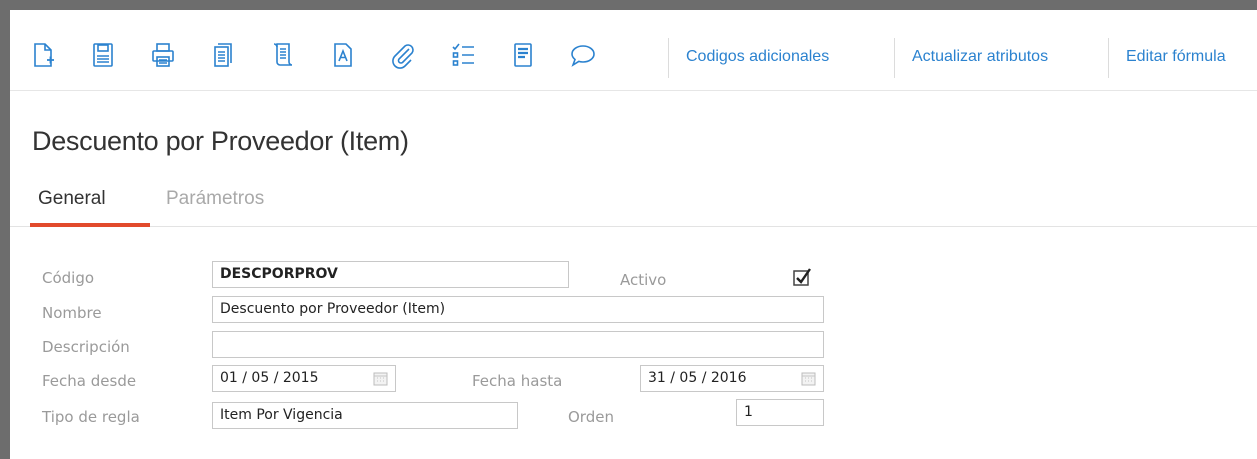  What do you see at coordinates (220, 141) in the screenshot?
I see `page-title: Descuento por Proveedor (Item)` at bounding box center [220, 141].